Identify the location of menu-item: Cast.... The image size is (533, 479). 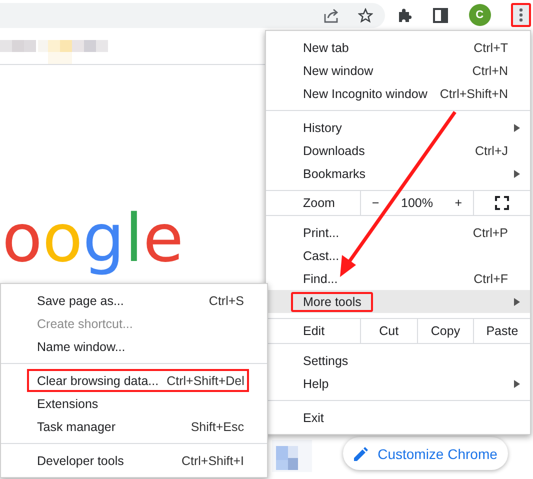
(398, 255).